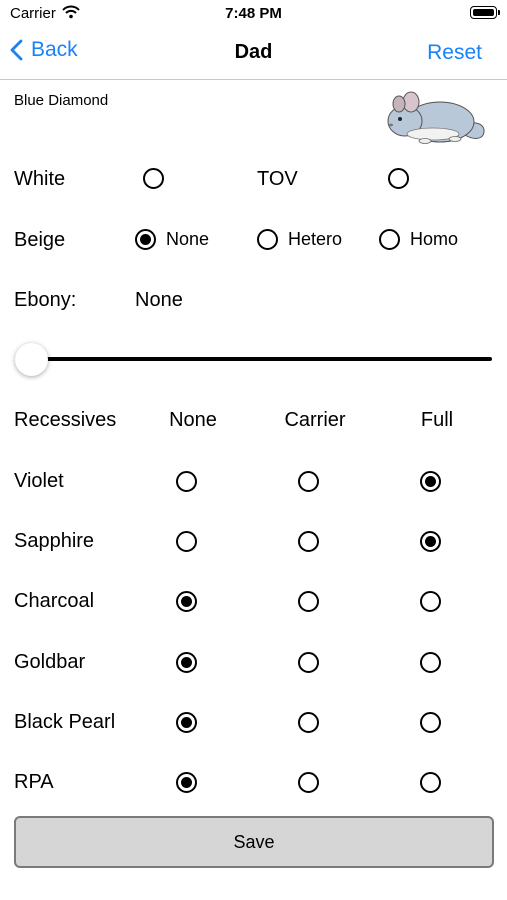 The width and height of the screenshot is (507, 900). I want to click on save-label: Save, so click(254, 841).